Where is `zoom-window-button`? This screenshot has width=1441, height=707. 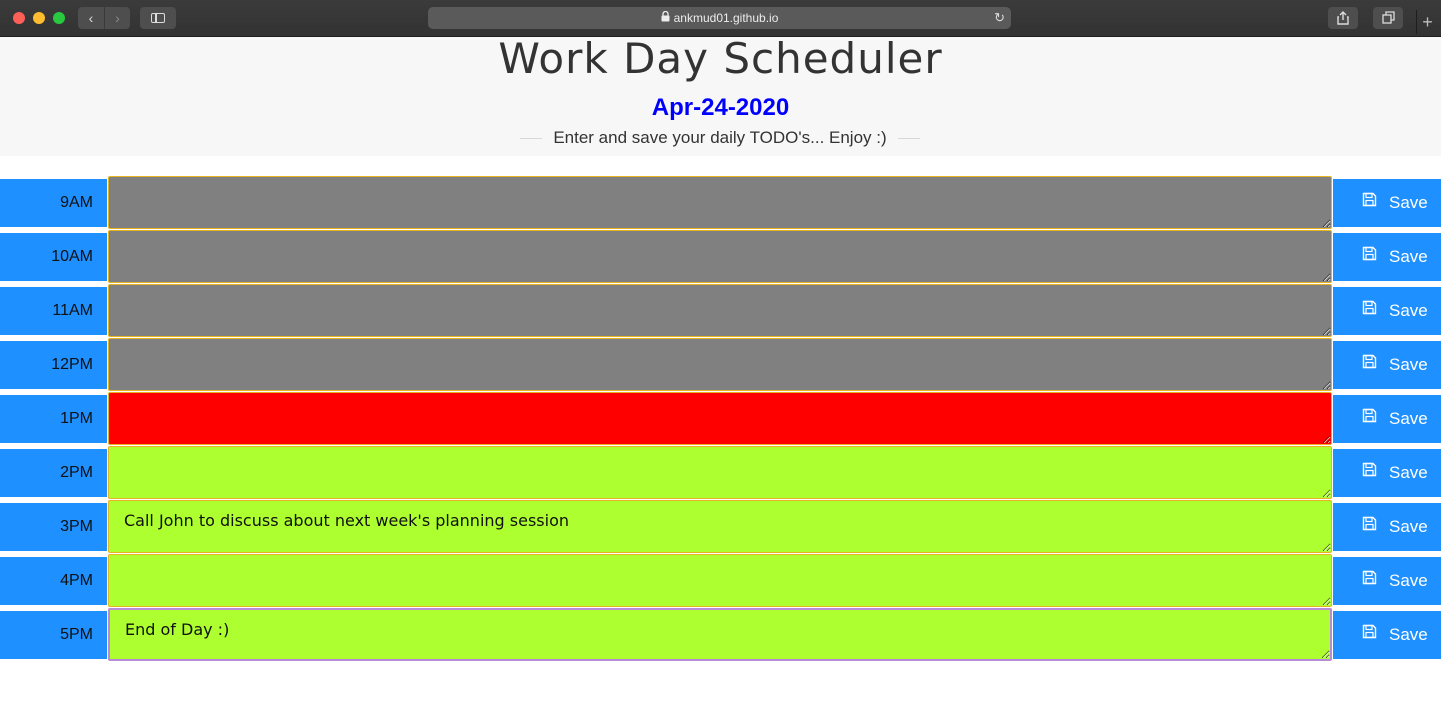
zoom-window-button is located at coordinates (59, 18).